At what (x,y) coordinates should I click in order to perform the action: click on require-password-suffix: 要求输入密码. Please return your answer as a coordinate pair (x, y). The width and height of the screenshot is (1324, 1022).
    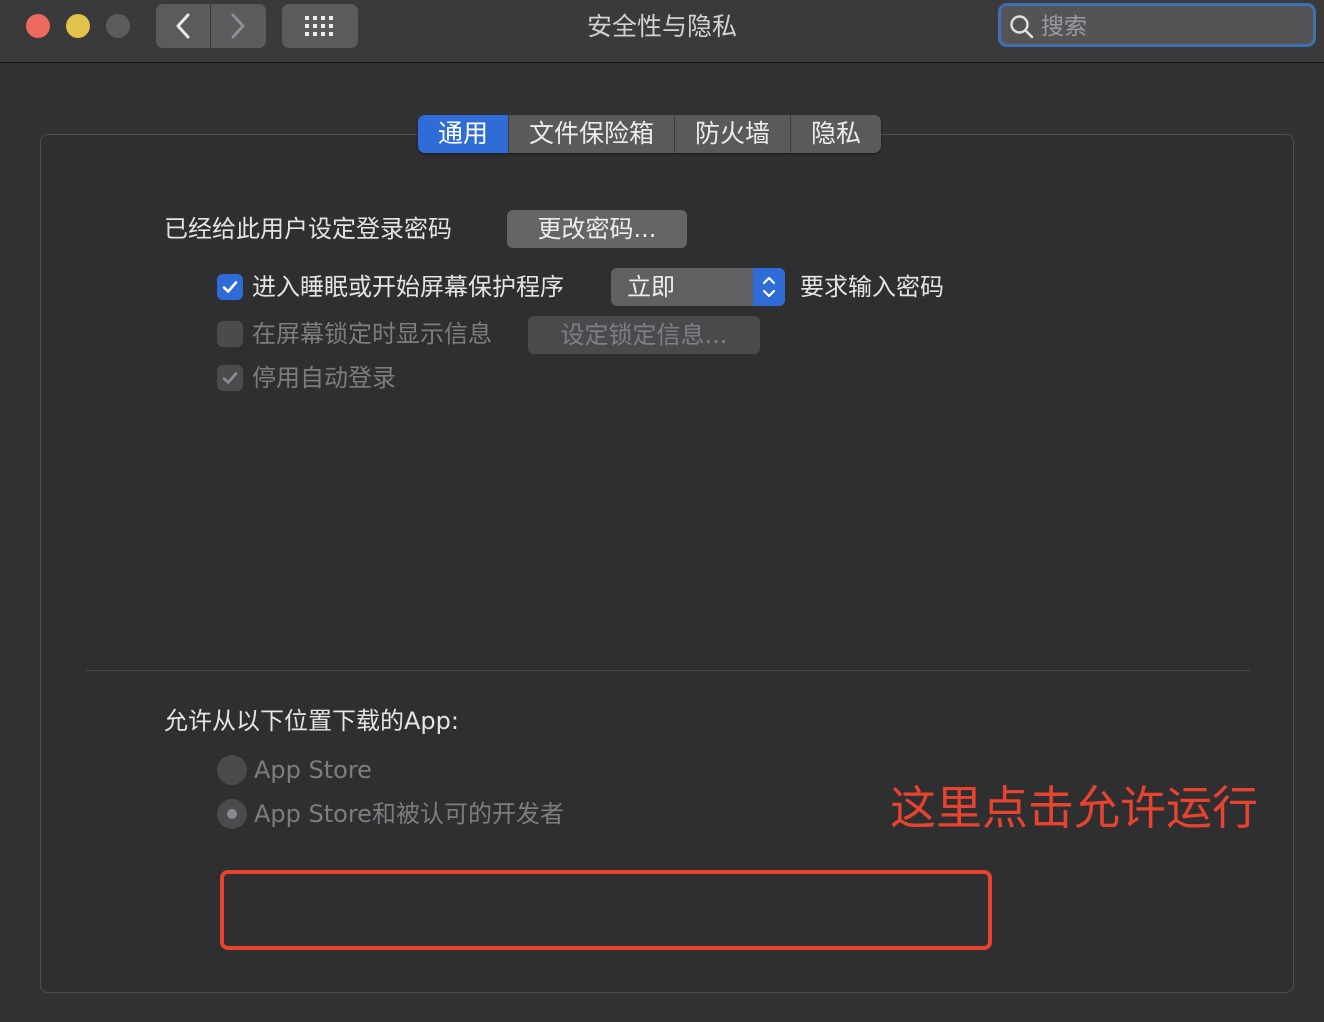
    Looking at the image, I should click on (872, 287).